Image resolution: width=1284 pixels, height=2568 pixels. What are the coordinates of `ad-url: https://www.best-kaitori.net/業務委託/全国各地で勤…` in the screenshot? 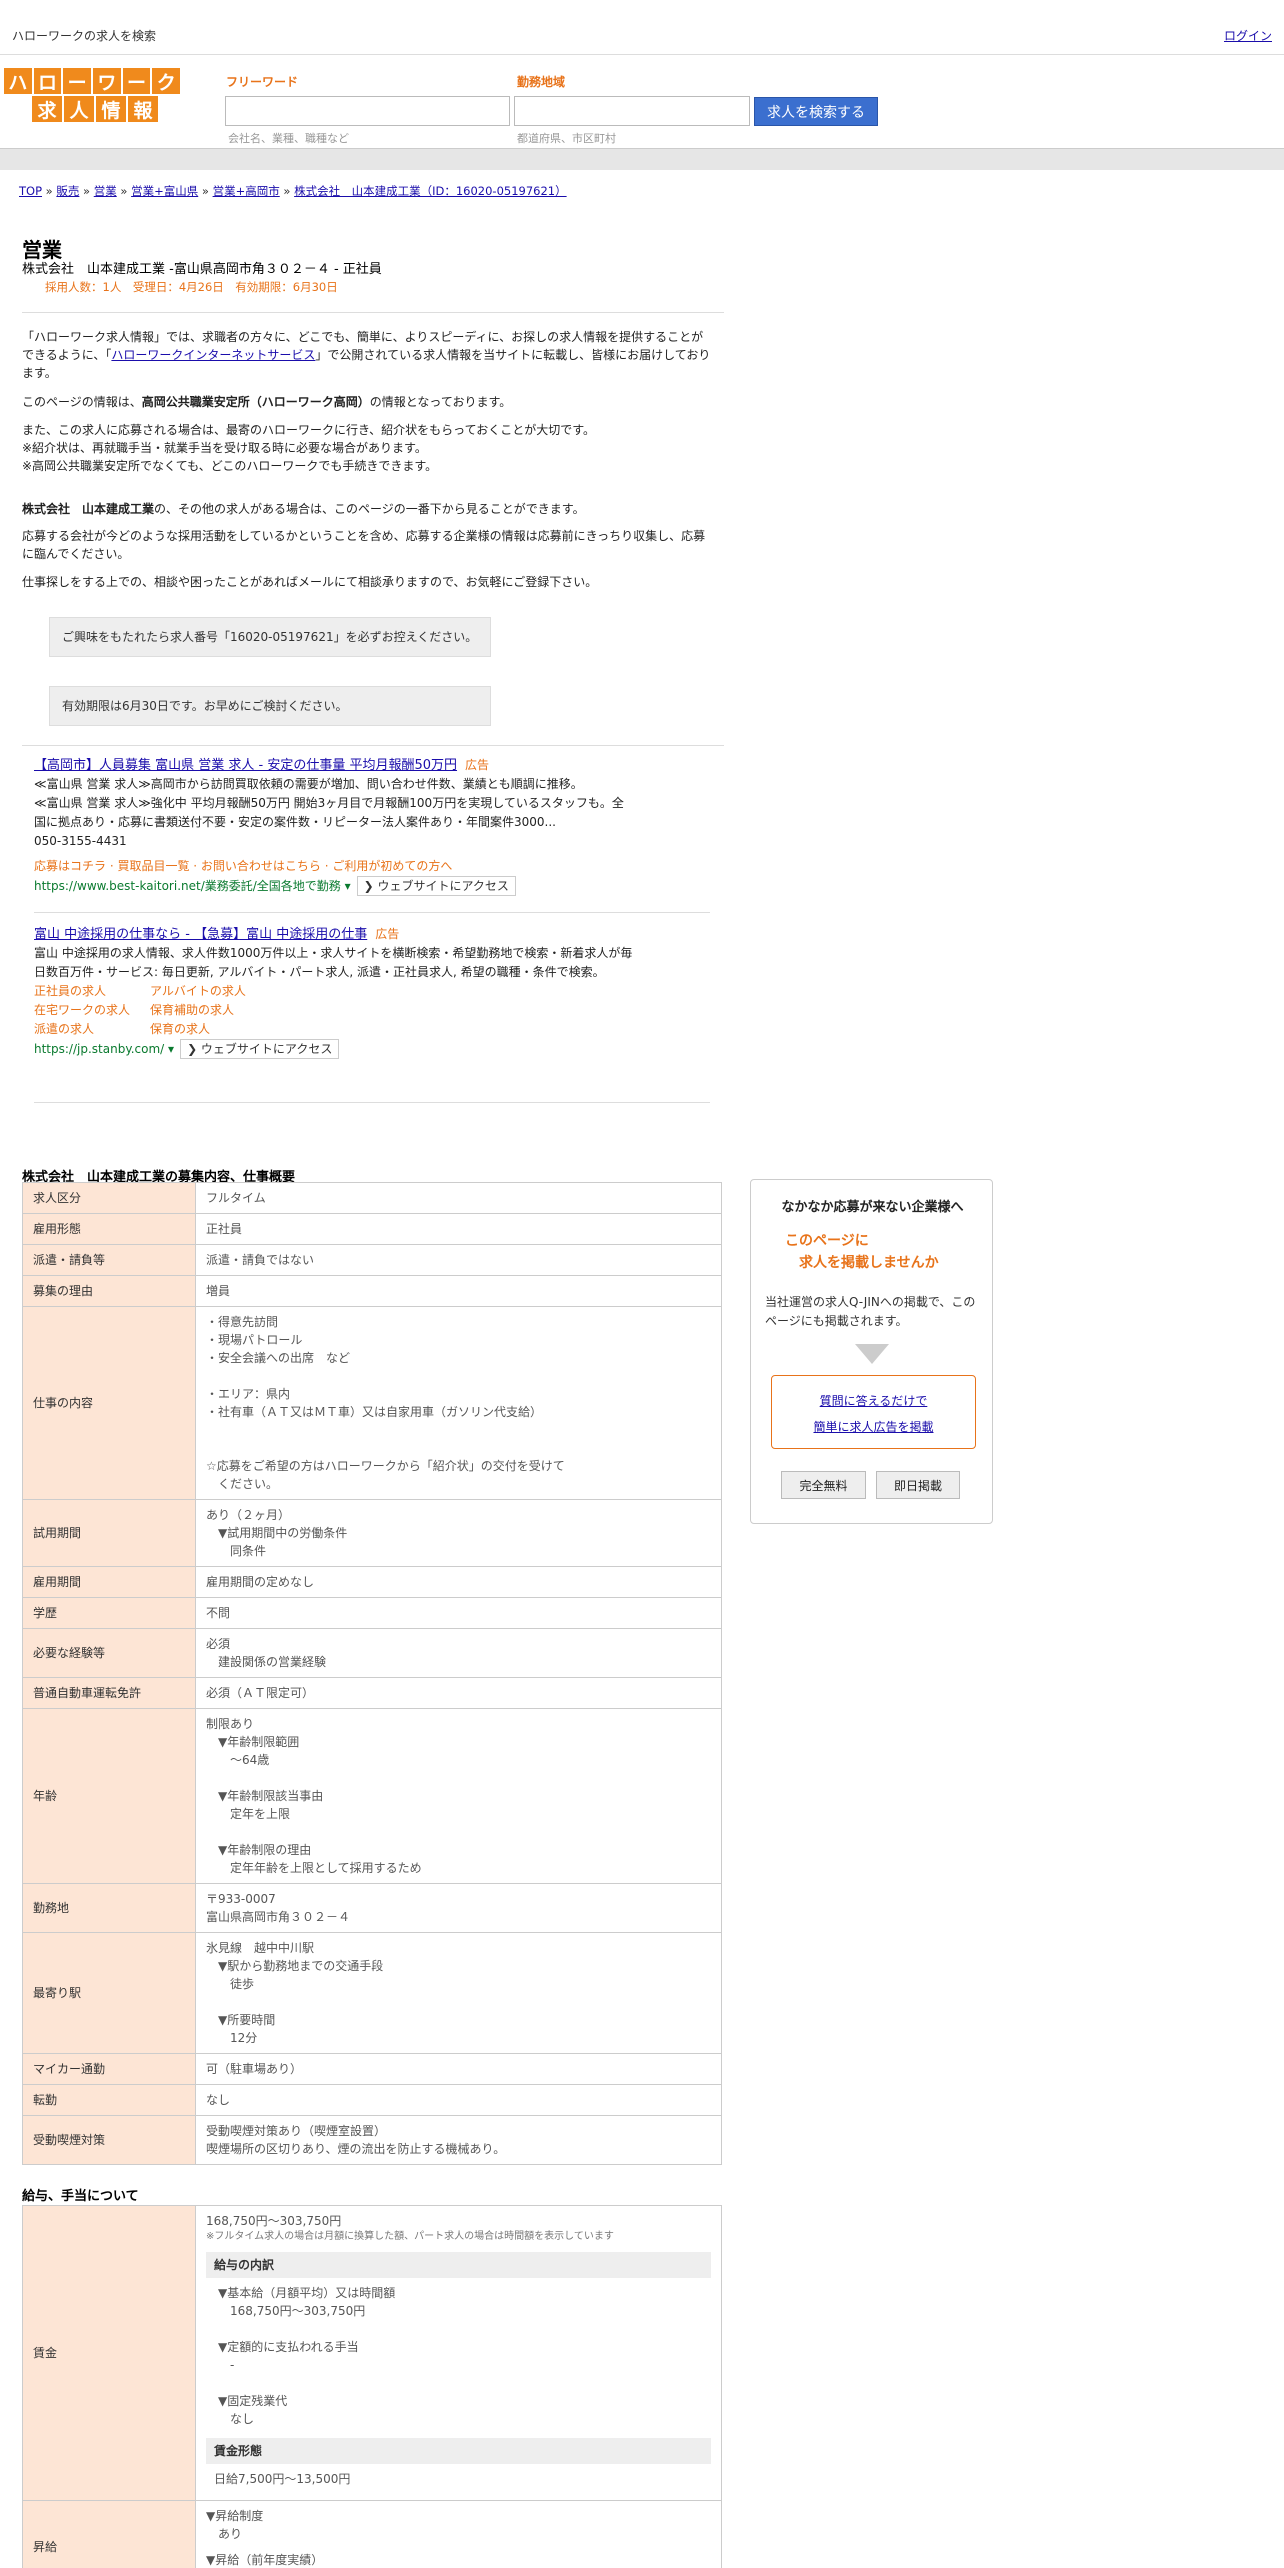 It's located at (187, 886).